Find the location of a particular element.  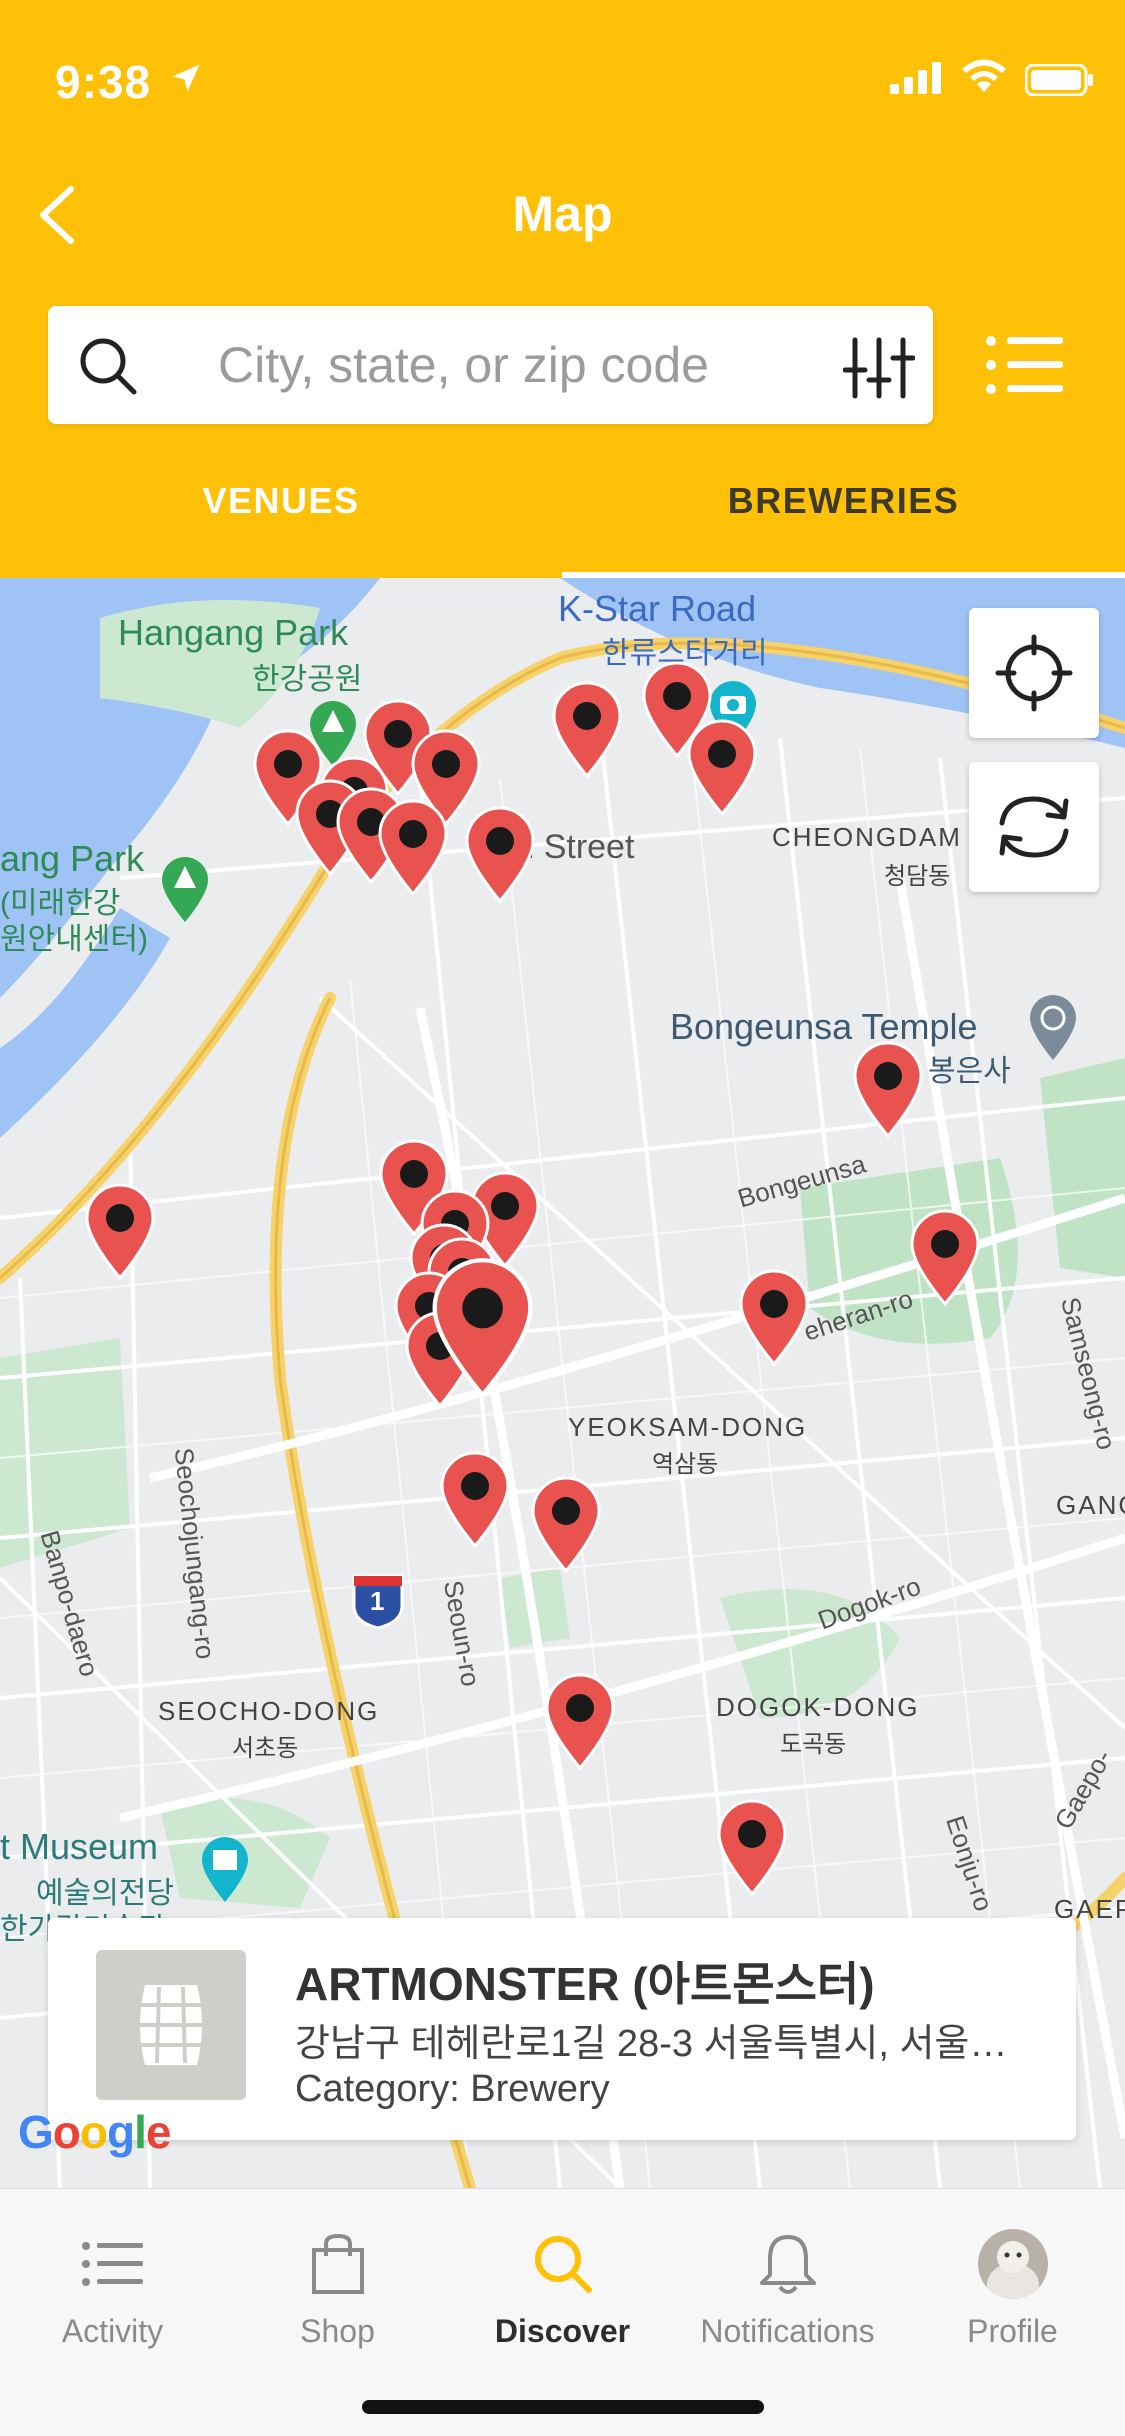

bell-icon is located at coordinates (787, 2264).